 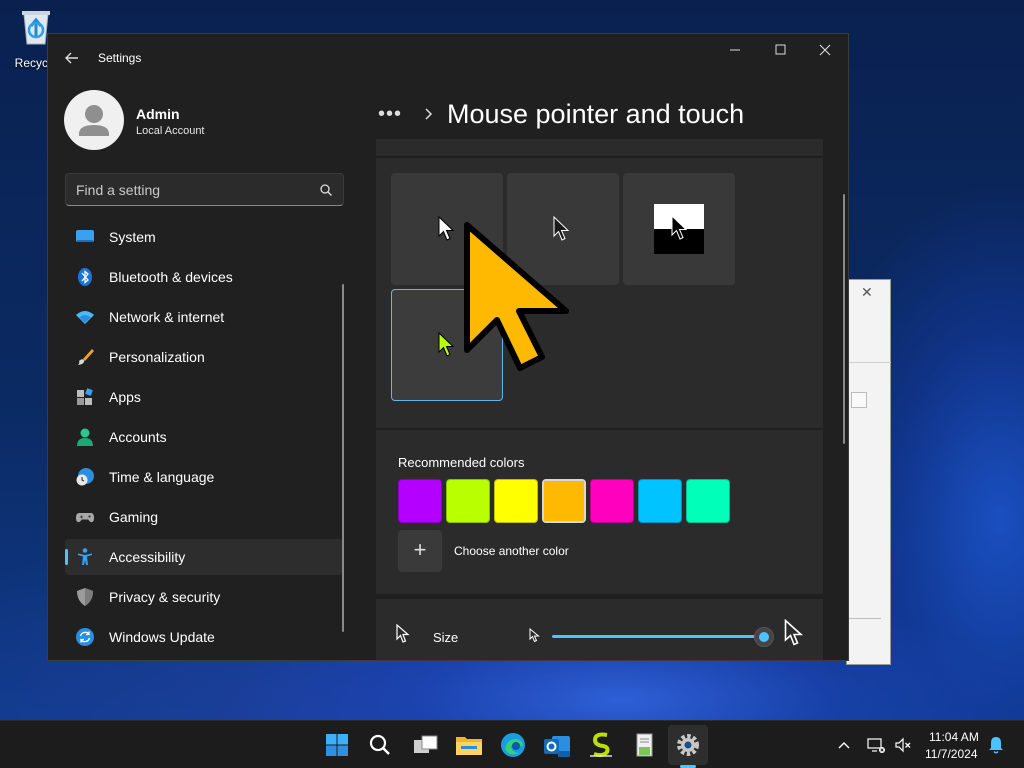 What do you see at coordinates (446, 637) in the screenshot?
I see `size-label: Size` at bounding box center [446, 637].